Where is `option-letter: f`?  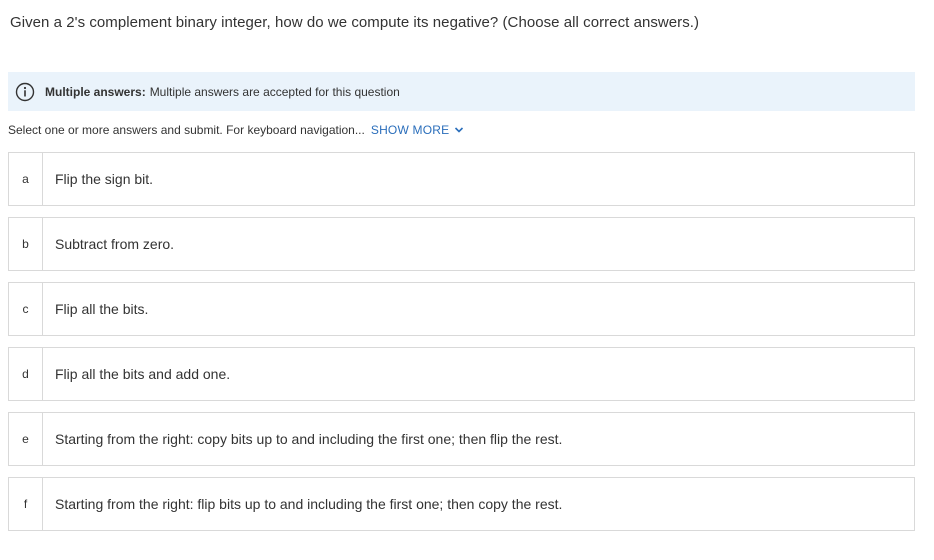
option-letter: f is located at coordinates (26, 504).